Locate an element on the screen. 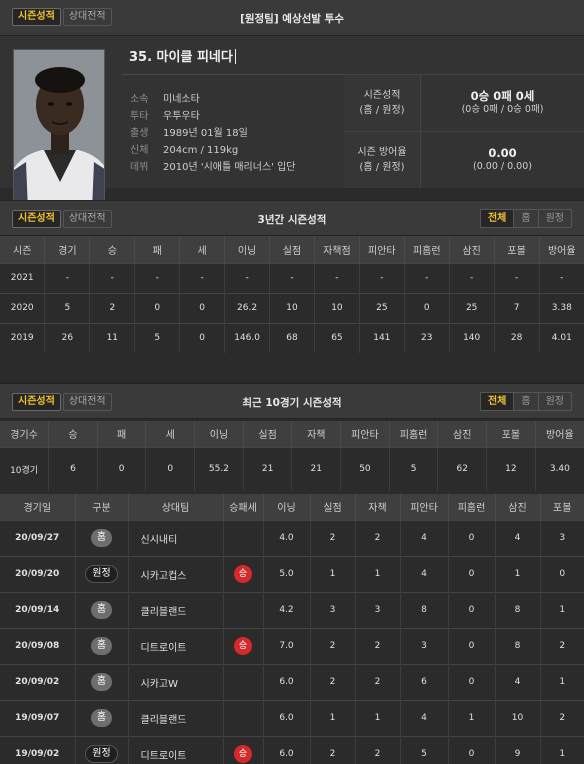  game-row: 20/09/27 홈 신시내티 4.0 2 2 4 0 4 3 is located at coordinates (292, 537).